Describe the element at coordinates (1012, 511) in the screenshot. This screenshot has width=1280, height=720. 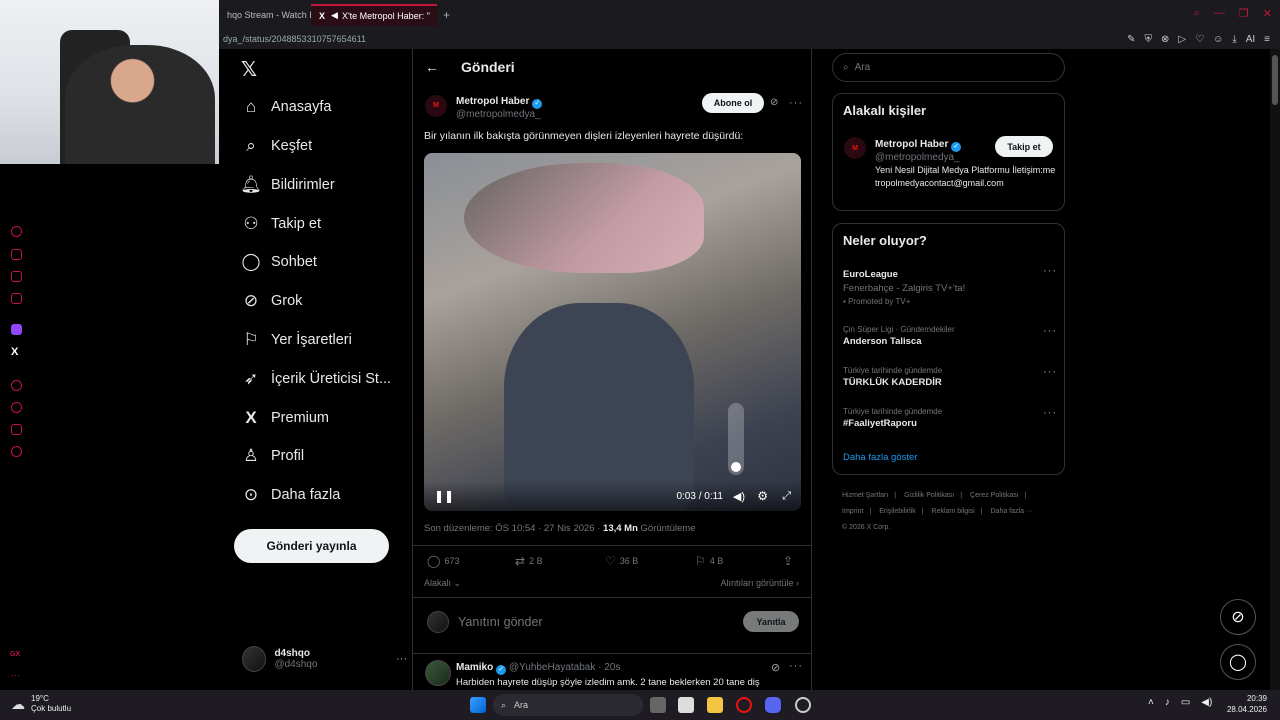
I see `footer-link: Daha fazla ···` at that location.